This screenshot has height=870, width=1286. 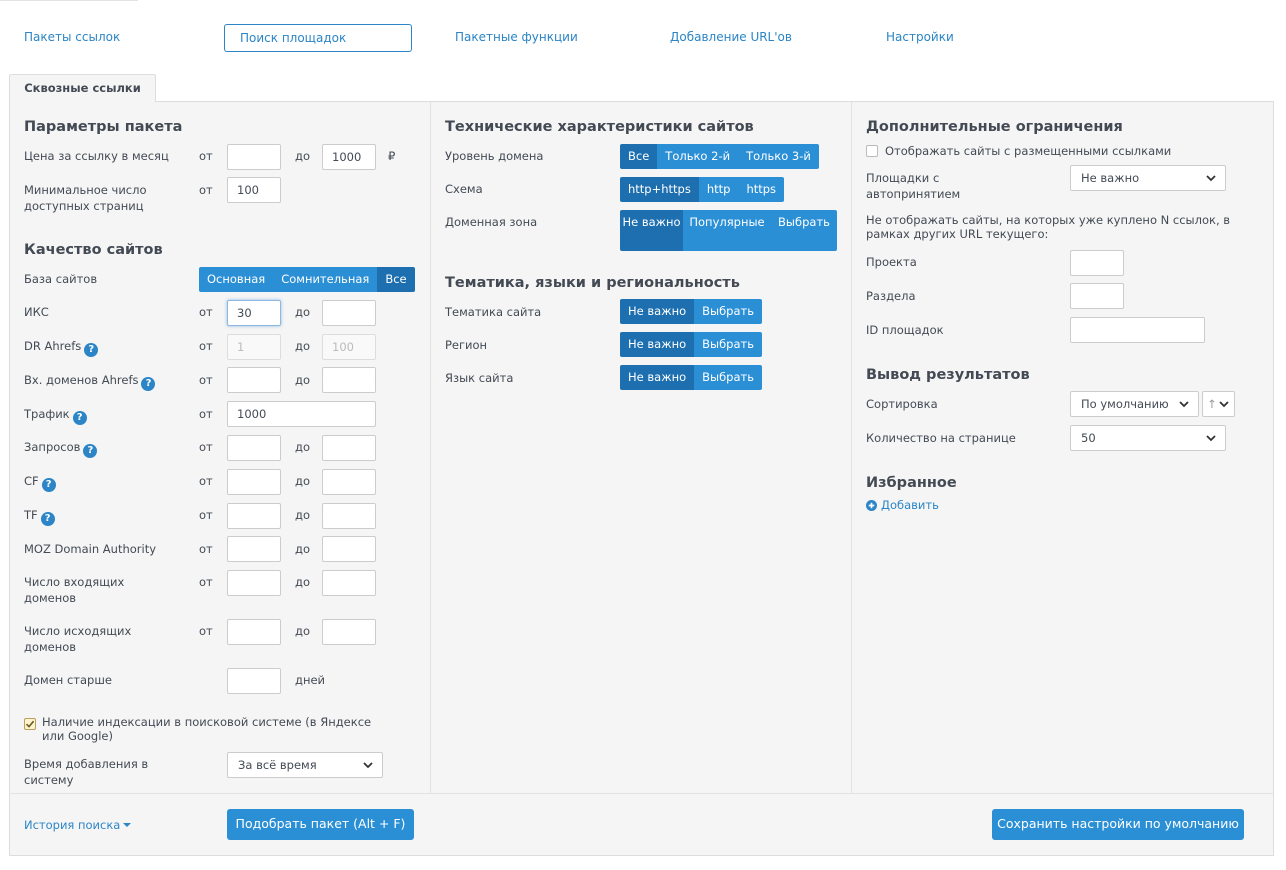 I want to click on price-to-input: 1000, so click(x=349, y=157).